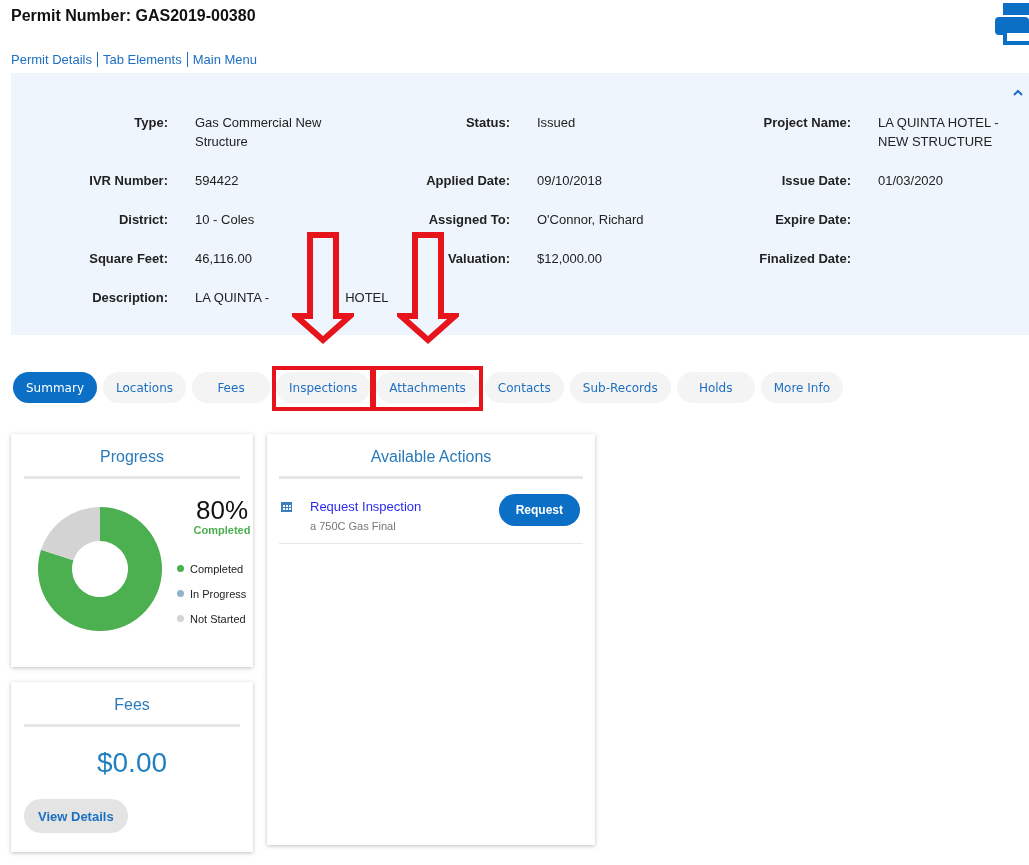 The width and height of the screenshot is (1029, 865). I want to click on action-subtitle: a 750C Gas Final, so click(353, 526).